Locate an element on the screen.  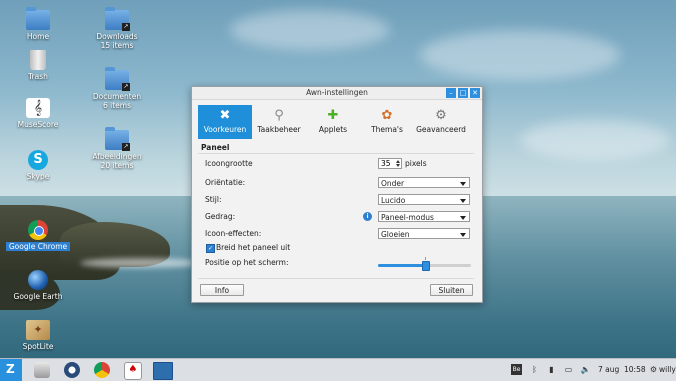
date-text: 7 aug is located at coordinates (608, 370).